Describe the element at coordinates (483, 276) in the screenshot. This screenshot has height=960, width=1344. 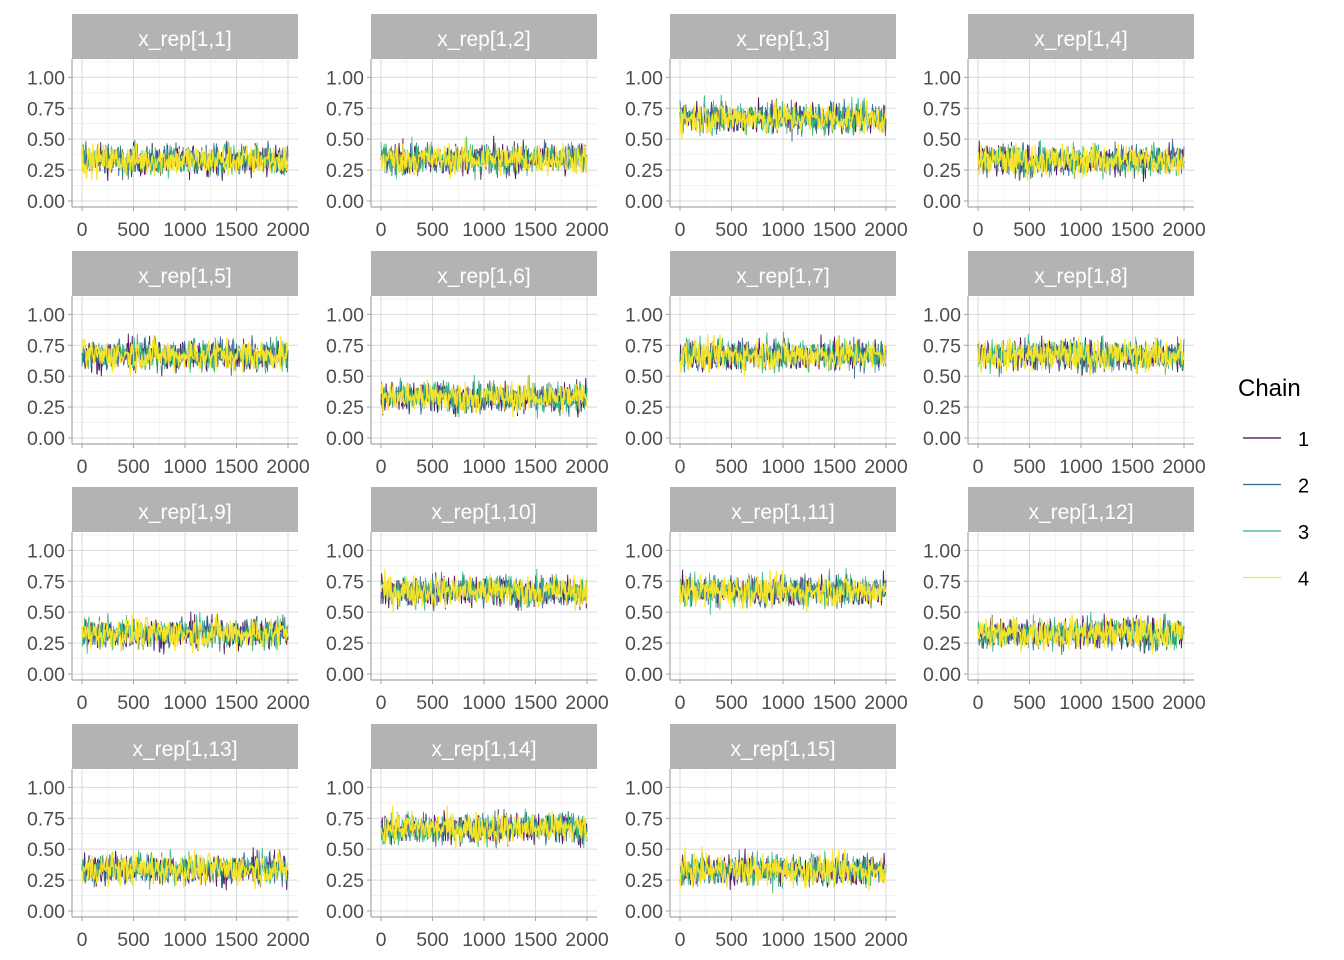
I see `facet-title: x_rep[1,6]` at that location.